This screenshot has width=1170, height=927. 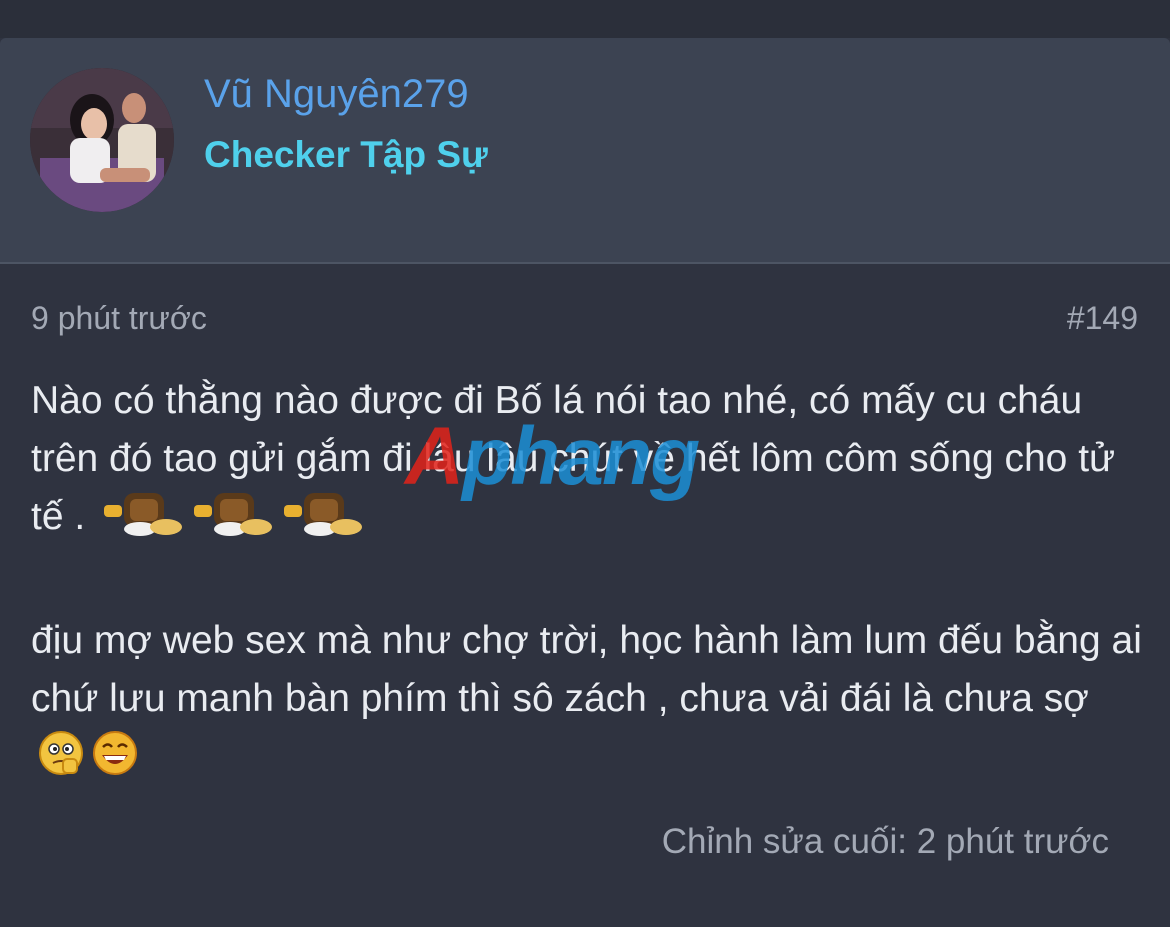 I want to click on post-number: #149, so click(x=1102, y=318).